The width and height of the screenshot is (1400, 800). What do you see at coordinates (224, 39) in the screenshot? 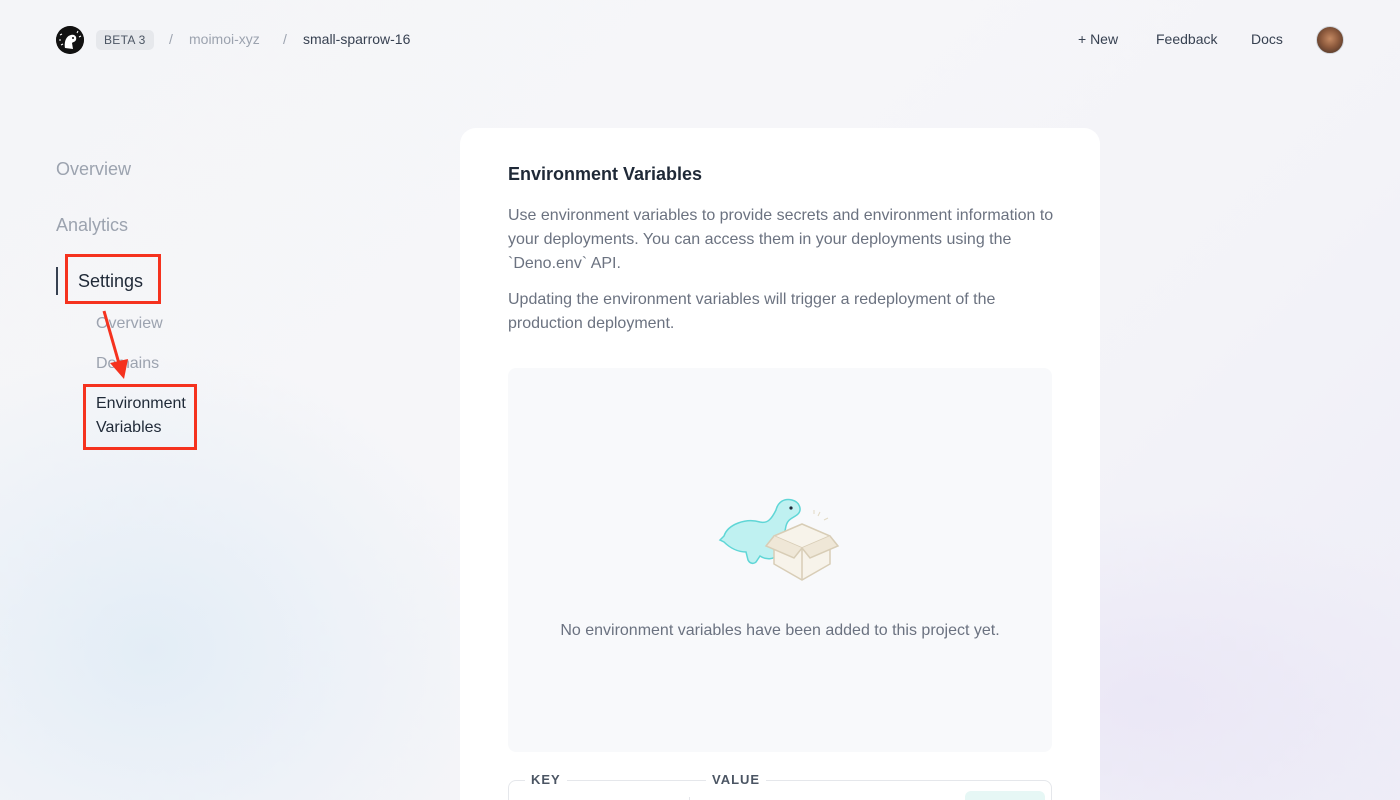
I see `breadcrumb-org: moimoi-xyz` at bounding box center [224, 39].